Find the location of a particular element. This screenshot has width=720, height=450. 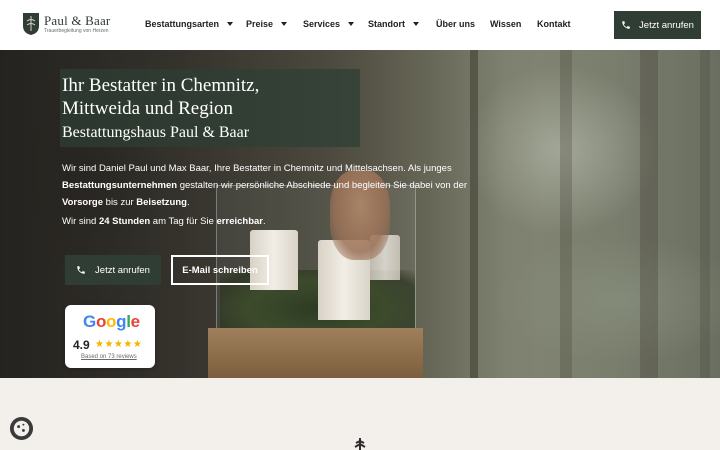

nav-item-standort: Standort is located at coordinates (393, 24).